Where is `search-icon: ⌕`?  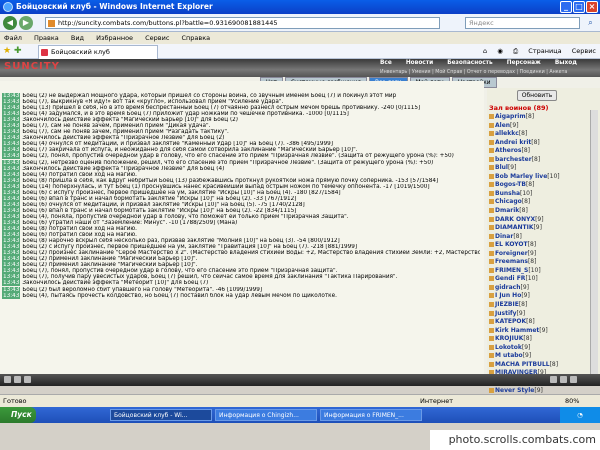 search-icon: ⌕ is located at coordinates (590, 23).